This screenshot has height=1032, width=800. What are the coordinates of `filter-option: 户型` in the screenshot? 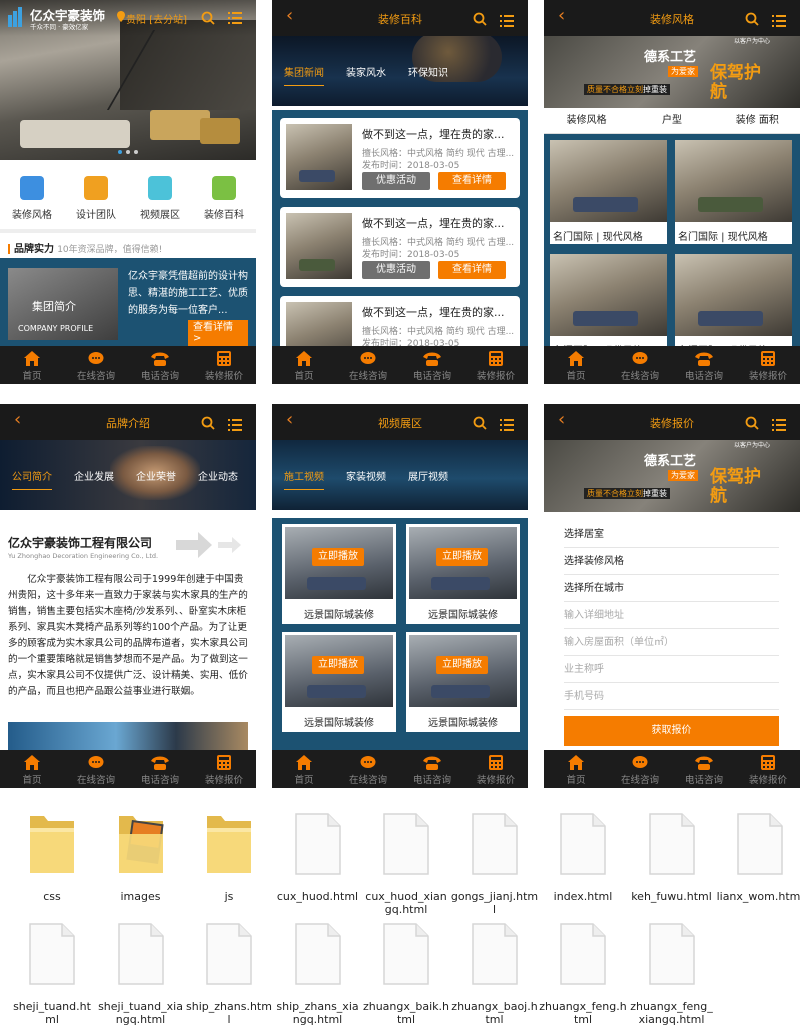 It's located at (671, 120).